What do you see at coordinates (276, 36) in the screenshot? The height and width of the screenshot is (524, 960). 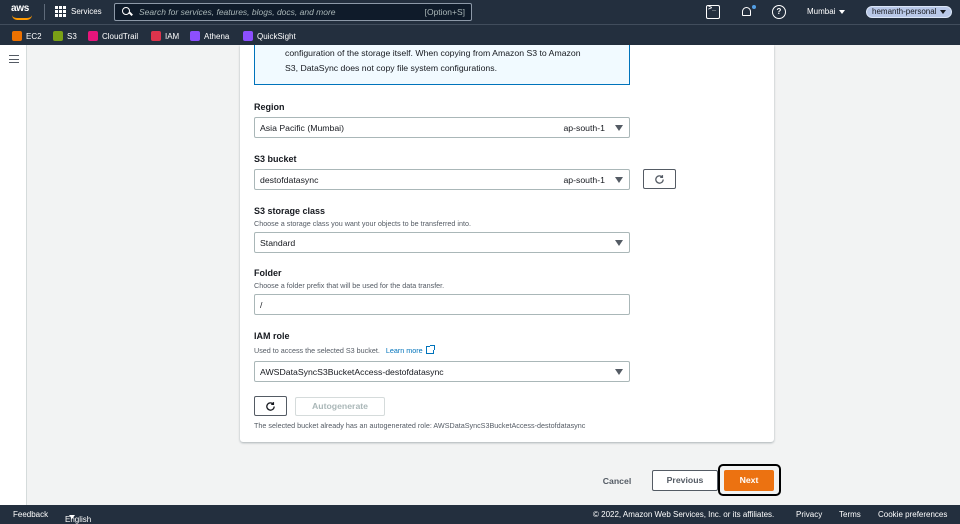 I see `favorite-label: QuickSight` at bounding box center [276, 36].